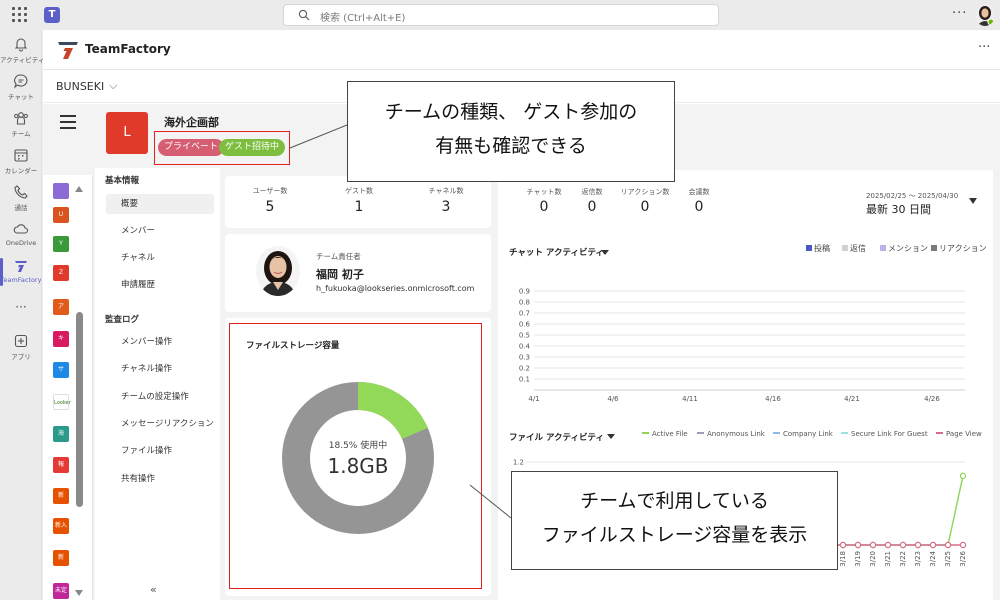  I want to click on rail-onedrive: OneDrive, so click(21, 234).